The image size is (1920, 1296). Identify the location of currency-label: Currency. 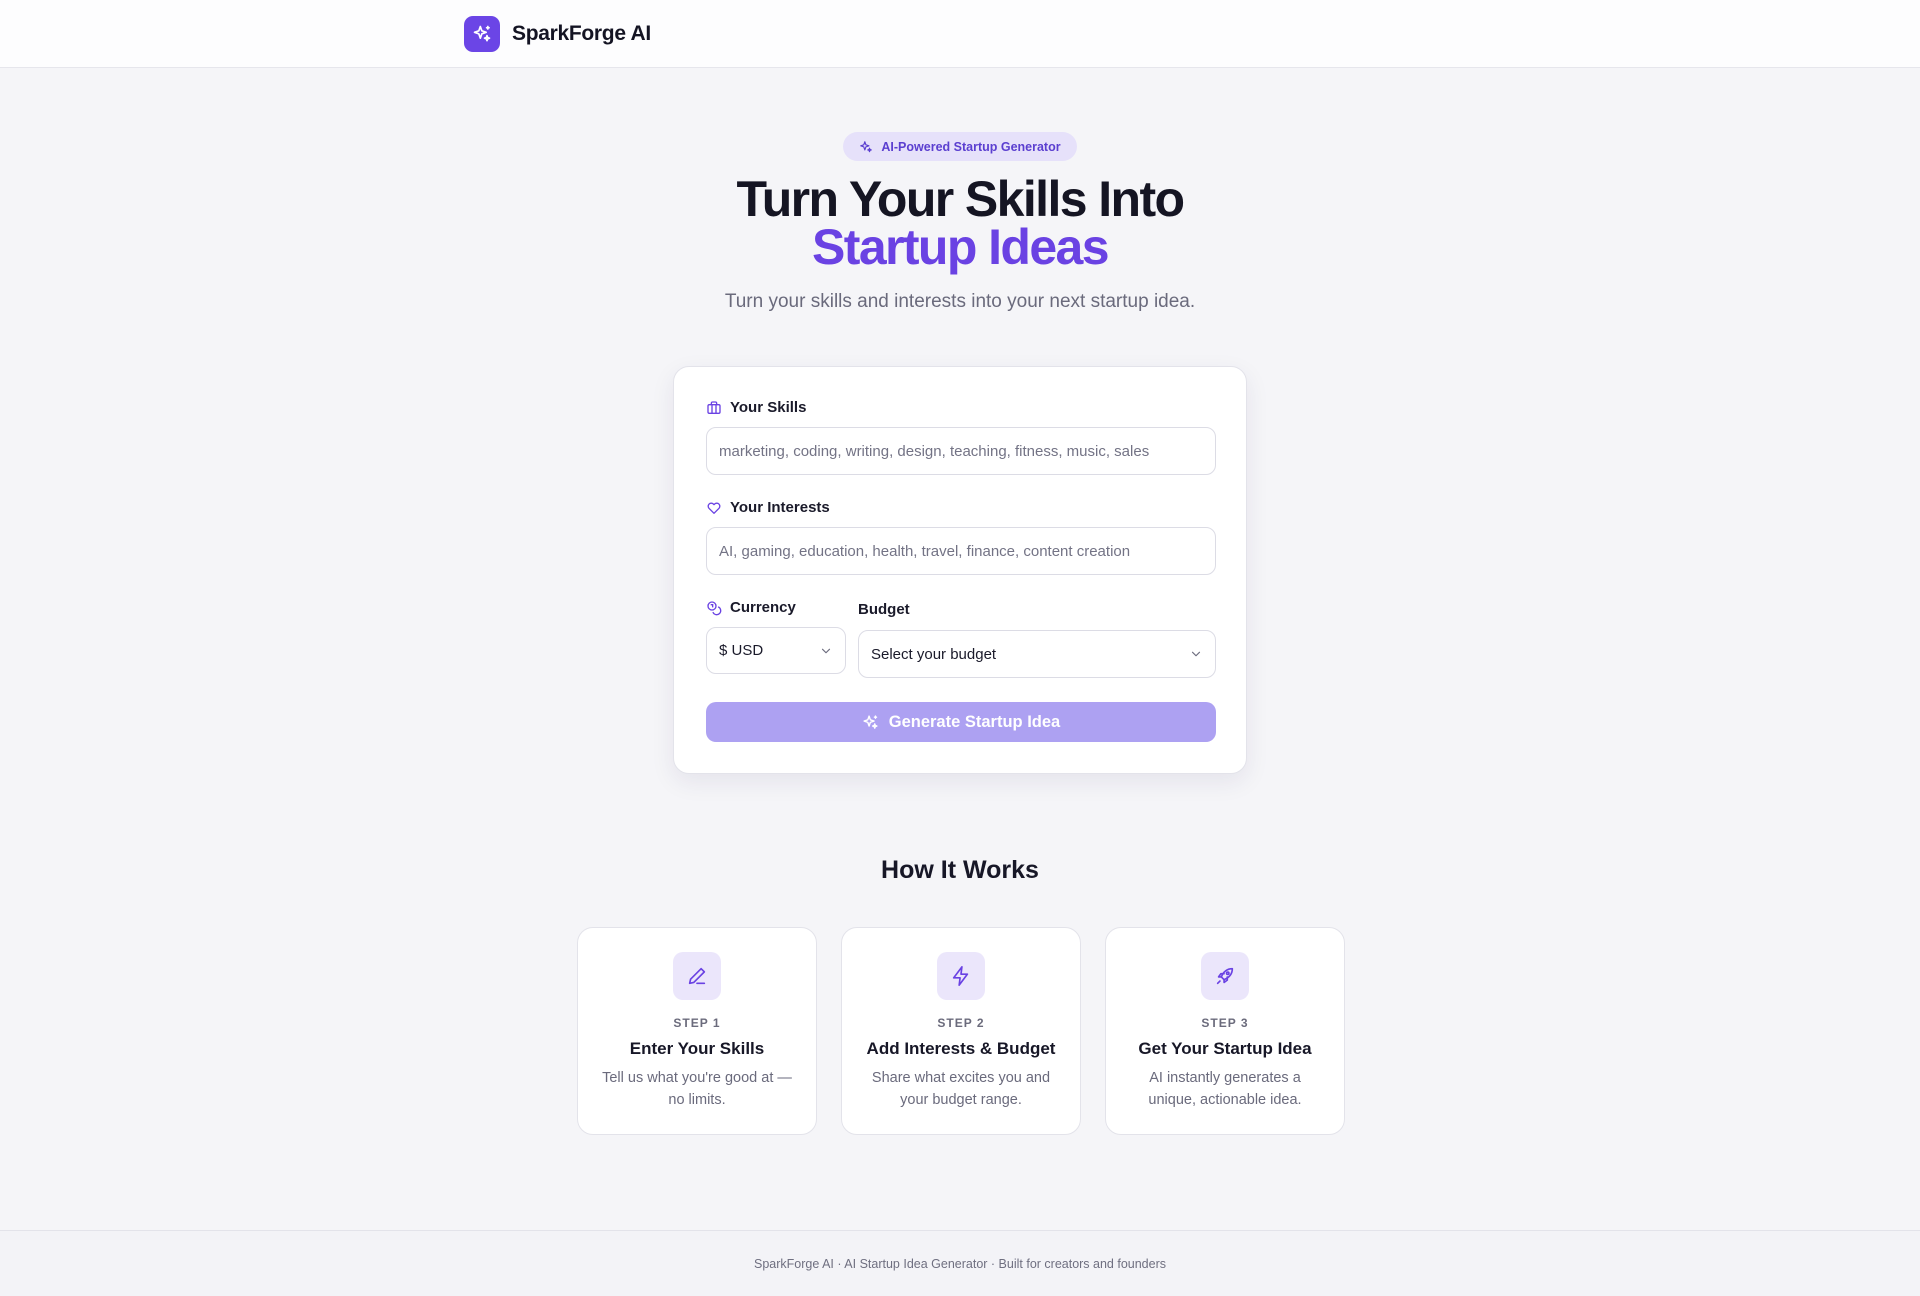
(751, 607).